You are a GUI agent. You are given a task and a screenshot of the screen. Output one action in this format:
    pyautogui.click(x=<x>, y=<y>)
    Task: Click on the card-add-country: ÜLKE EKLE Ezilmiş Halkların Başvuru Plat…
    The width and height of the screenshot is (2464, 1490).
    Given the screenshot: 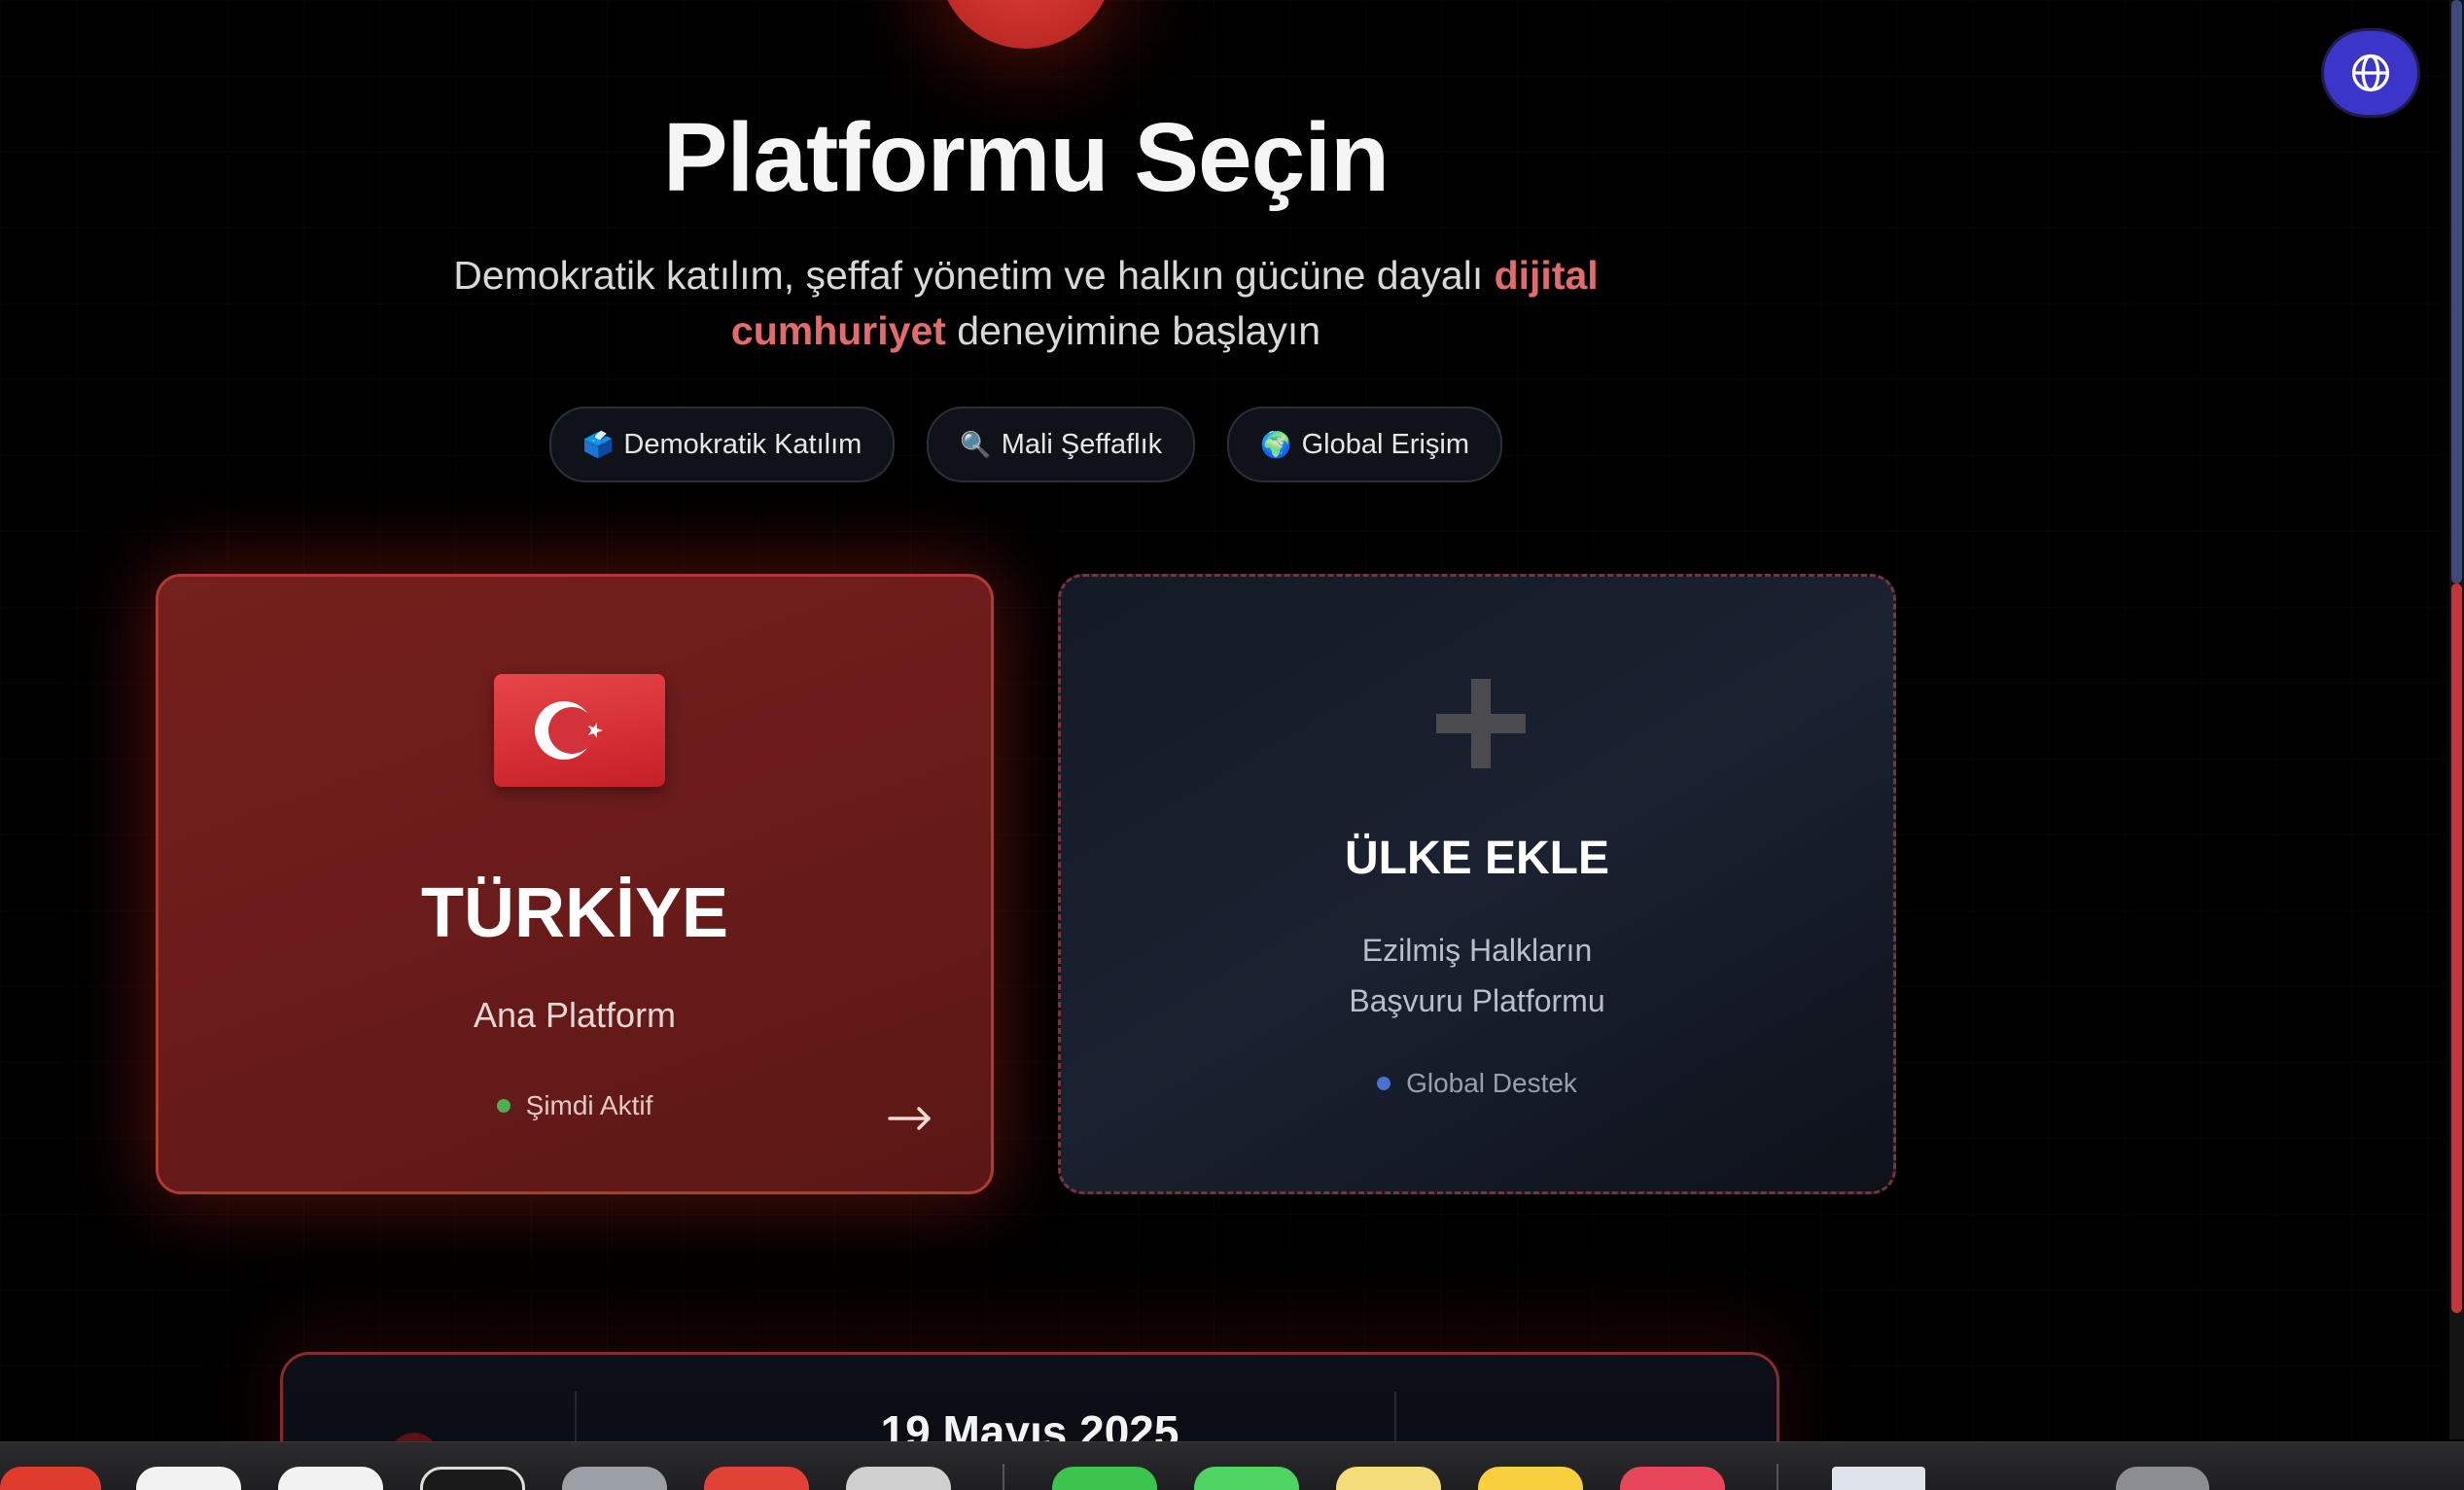 What is the action you would take?
    pyautogui.click(x=1477, y=884)
    